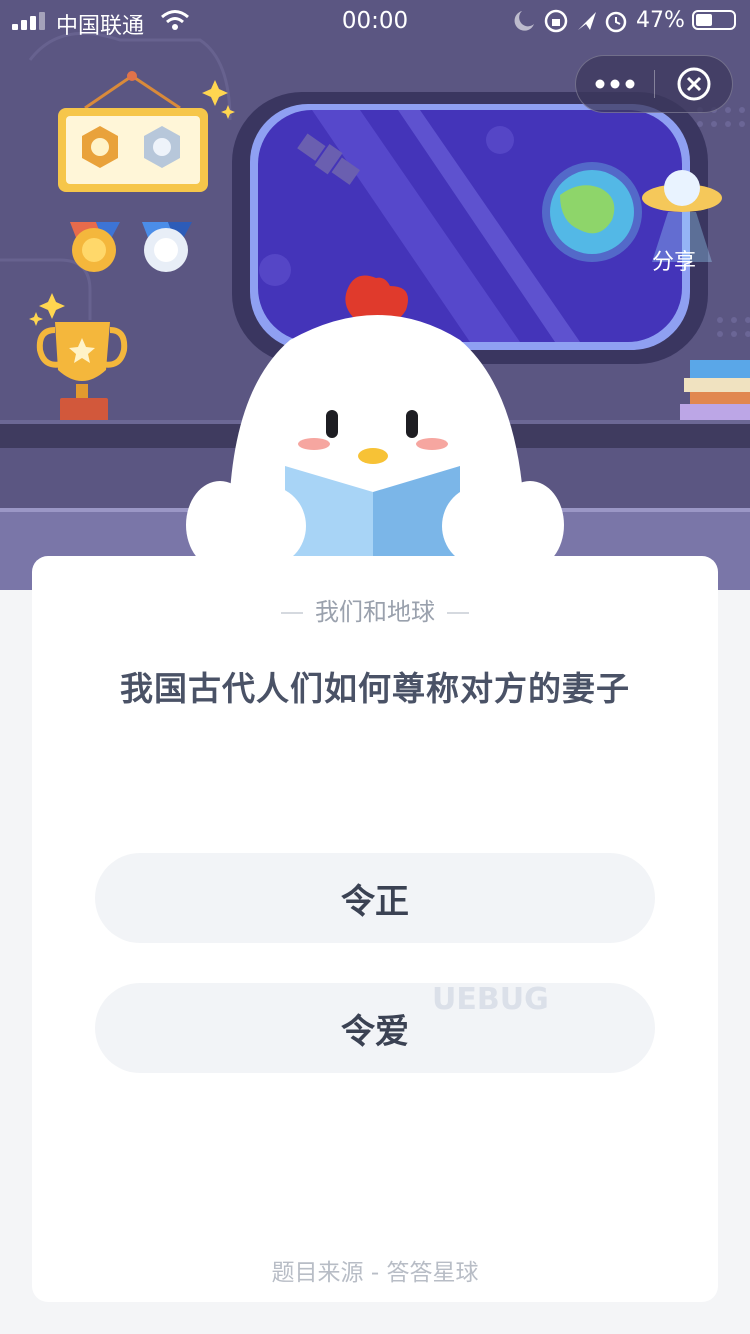 This screenshot has height=1334, width=750. I want to click on question-text: 我国古代人们如何尊称对方的妻子, so click(375, 688).